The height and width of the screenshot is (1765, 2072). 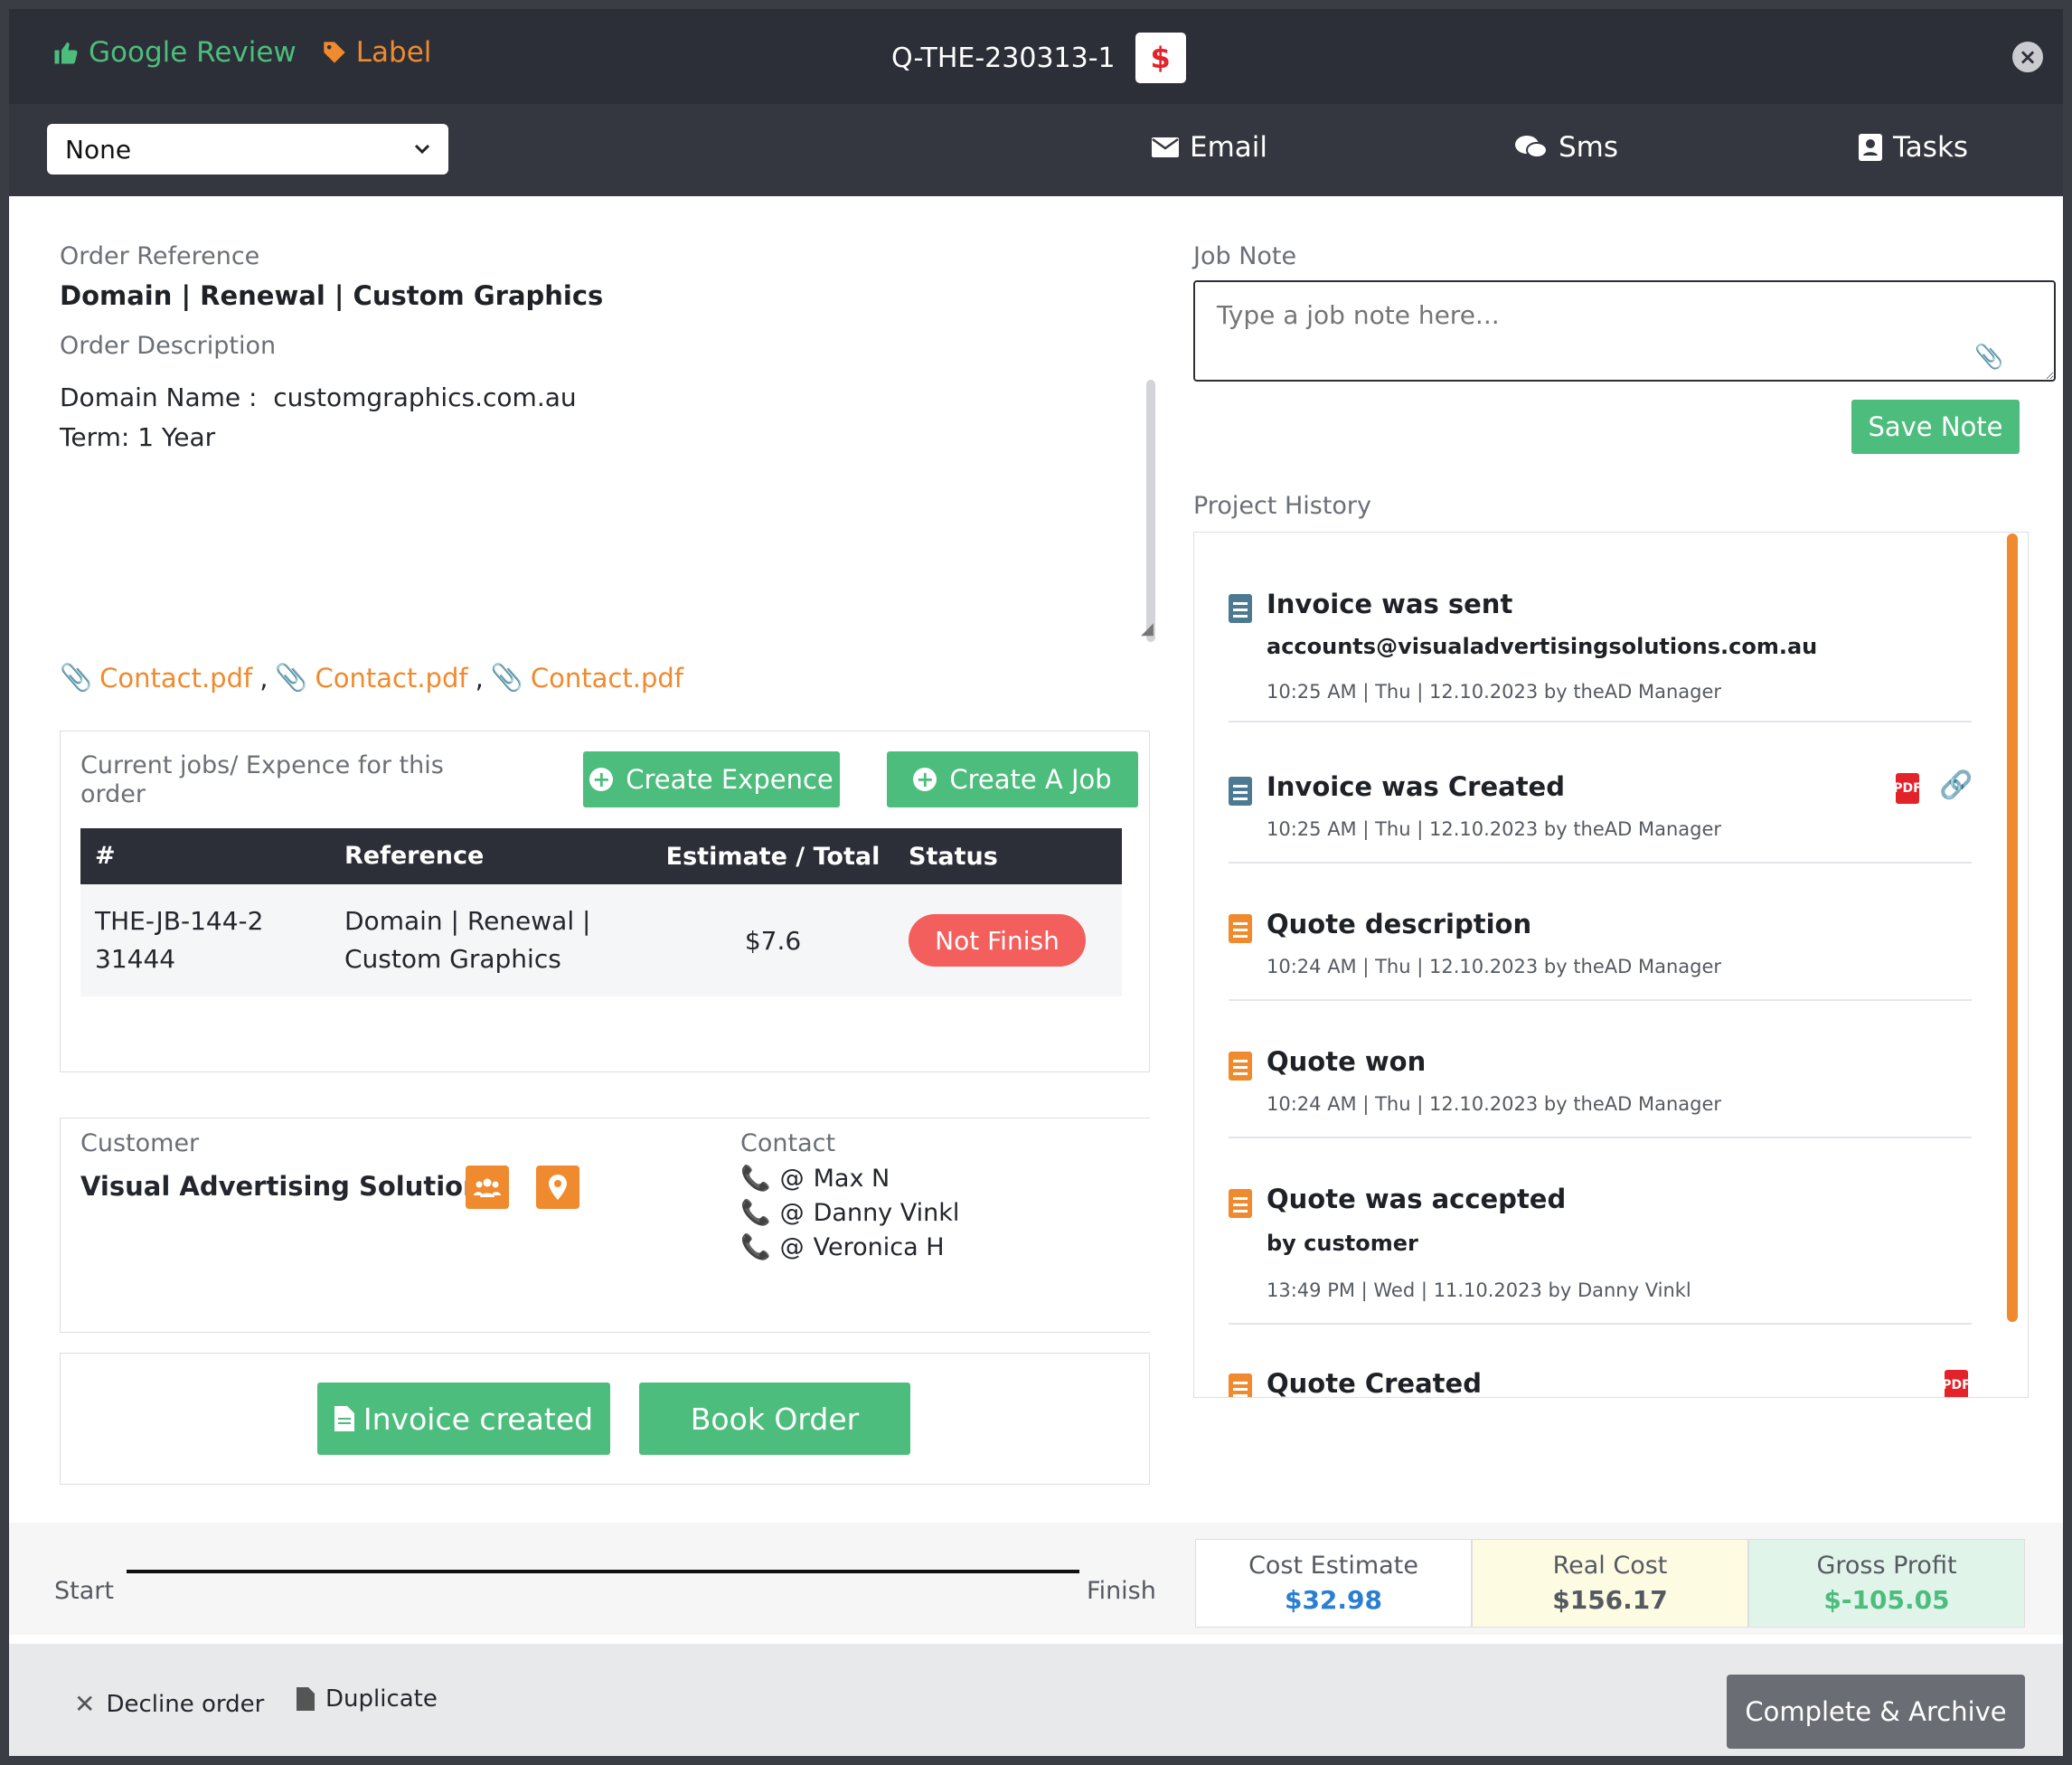 I want to click on google-review-label: Google Review, so click(x=193, y=52).